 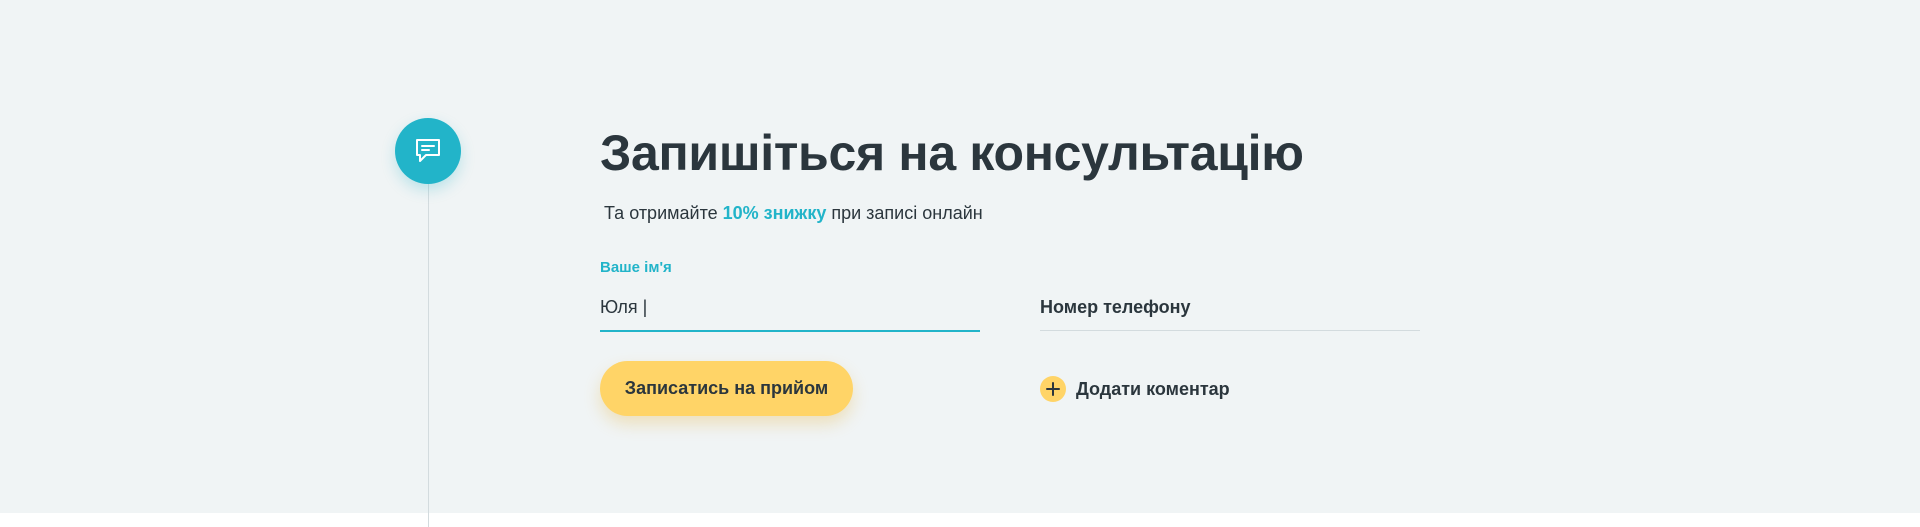 I want to click on discount-highlight: 10% знижку, so click(x=774, y=213).